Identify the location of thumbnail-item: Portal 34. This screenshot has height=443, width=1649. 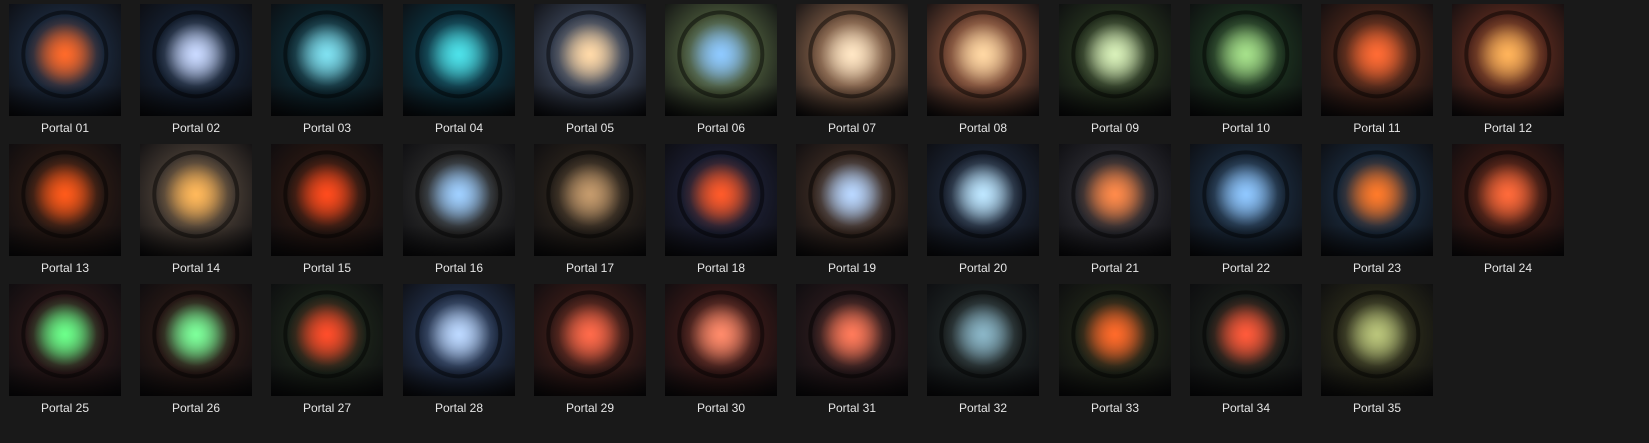
(1246, 350).